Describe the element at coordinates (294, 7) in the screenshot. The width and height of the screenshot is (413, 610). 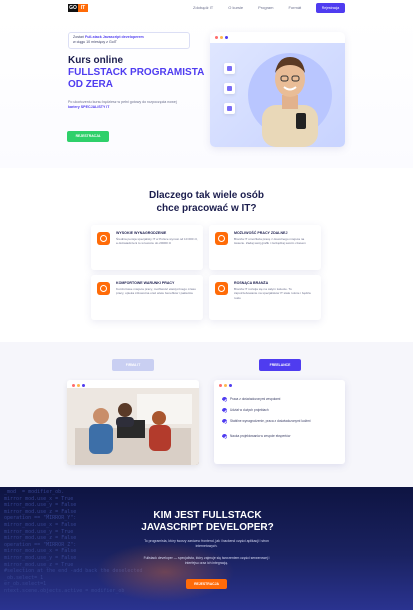
I see `nav-link-4: Formát` at that location.